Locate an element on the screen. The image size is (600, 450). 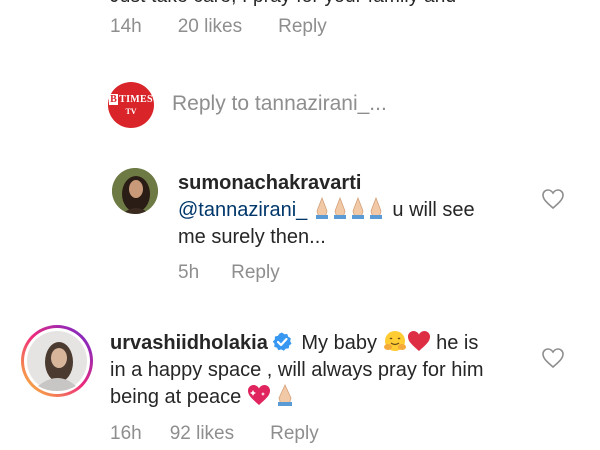
sumona-comment-line1-end: u will see is located at coordinates (430, 210).